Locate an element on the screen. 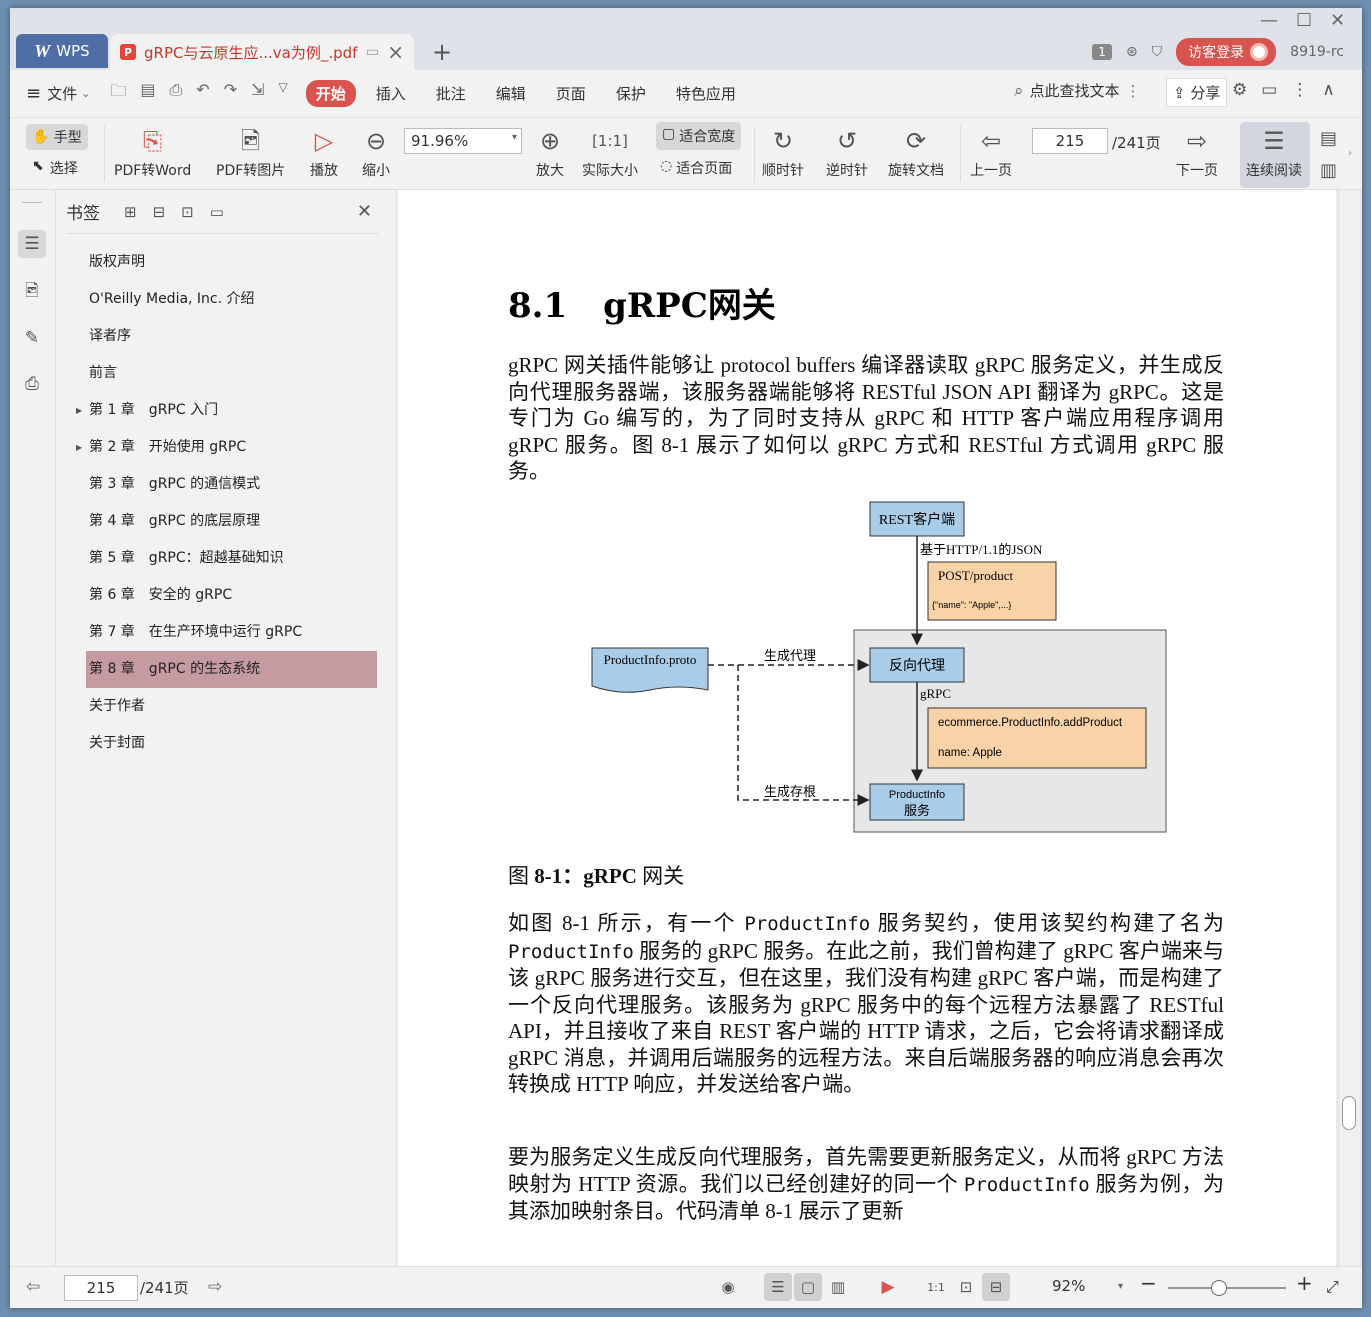  menu-special: 特色应用 is located at coordinates (706, 93).